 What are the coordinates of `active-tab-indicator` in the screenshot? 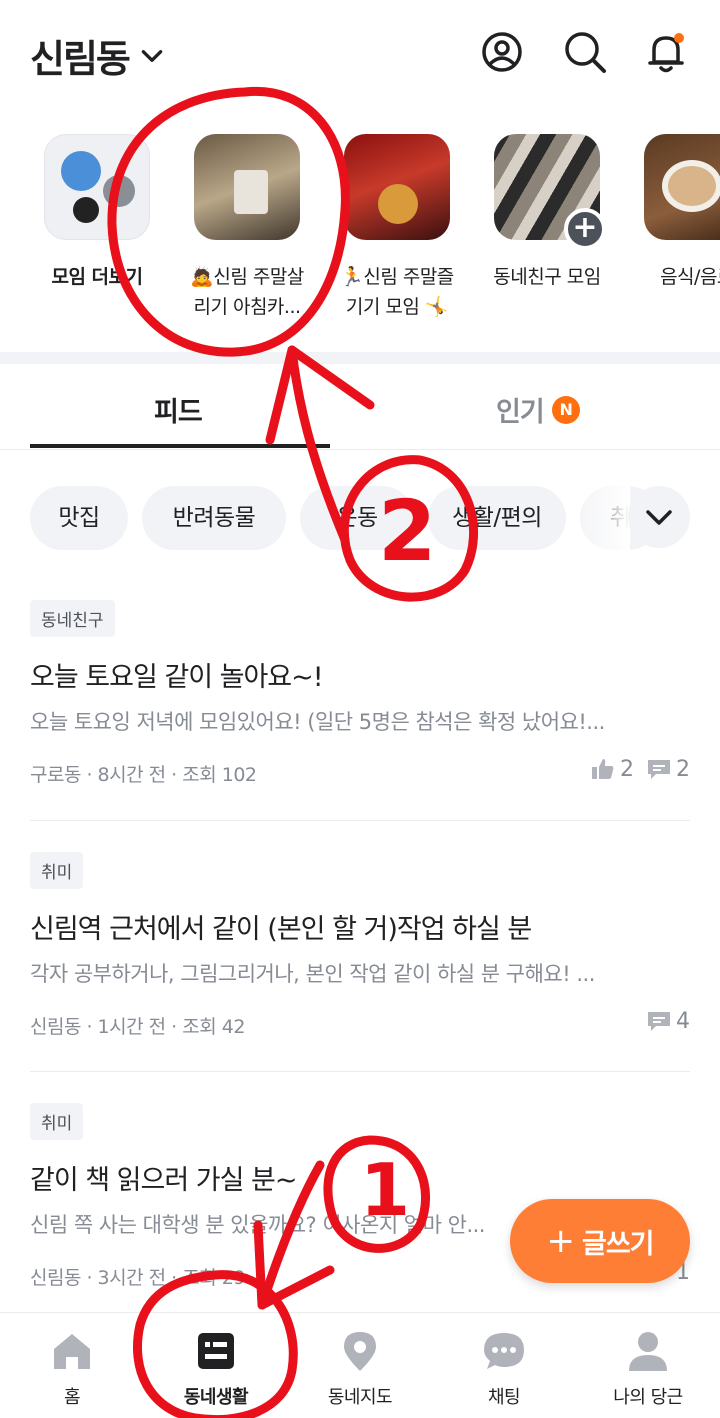 It's located at (180, 446).